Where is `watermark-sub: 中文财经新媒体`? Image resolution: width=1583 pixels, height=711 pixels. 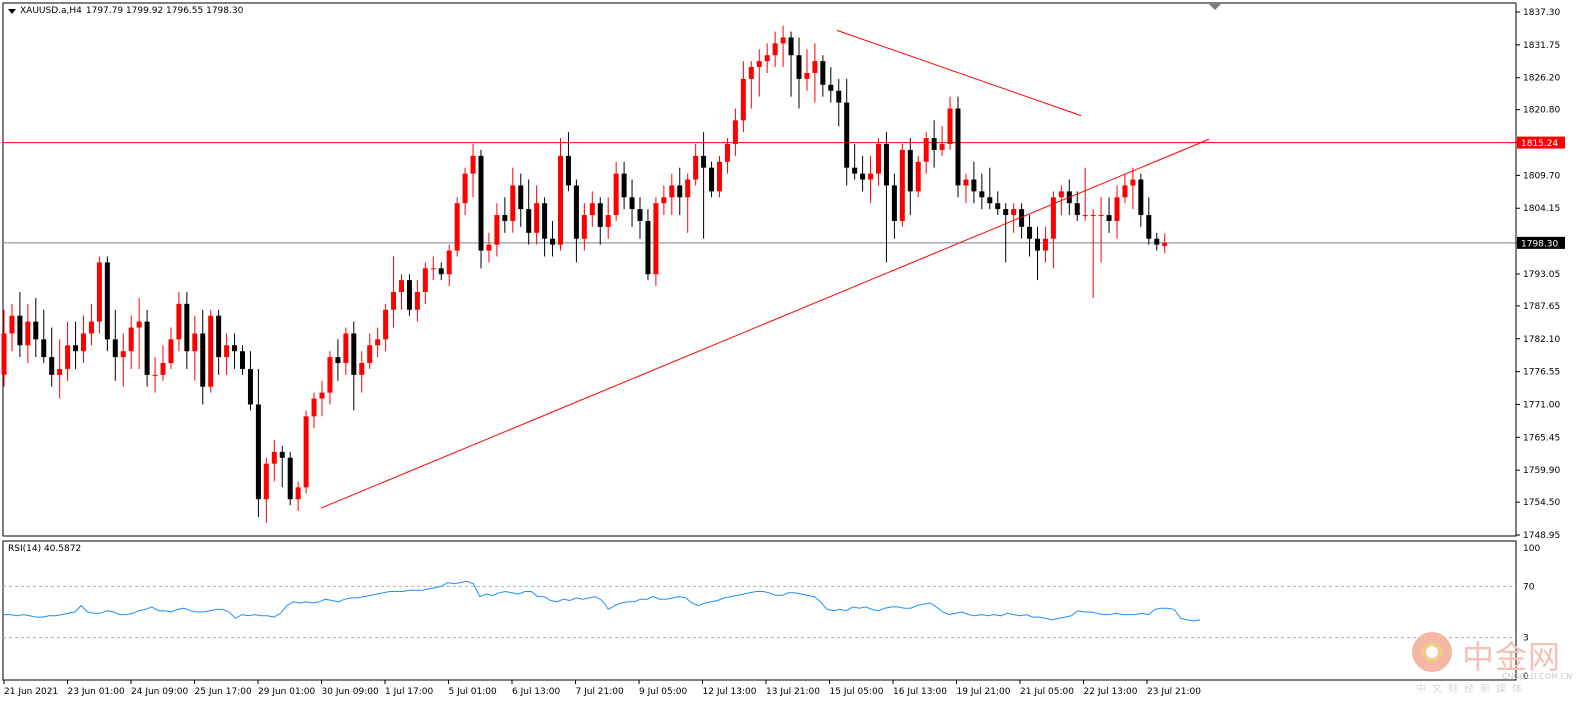 watermark-sub: 中文财经新媒体 is located at coordinates (1472, 689).